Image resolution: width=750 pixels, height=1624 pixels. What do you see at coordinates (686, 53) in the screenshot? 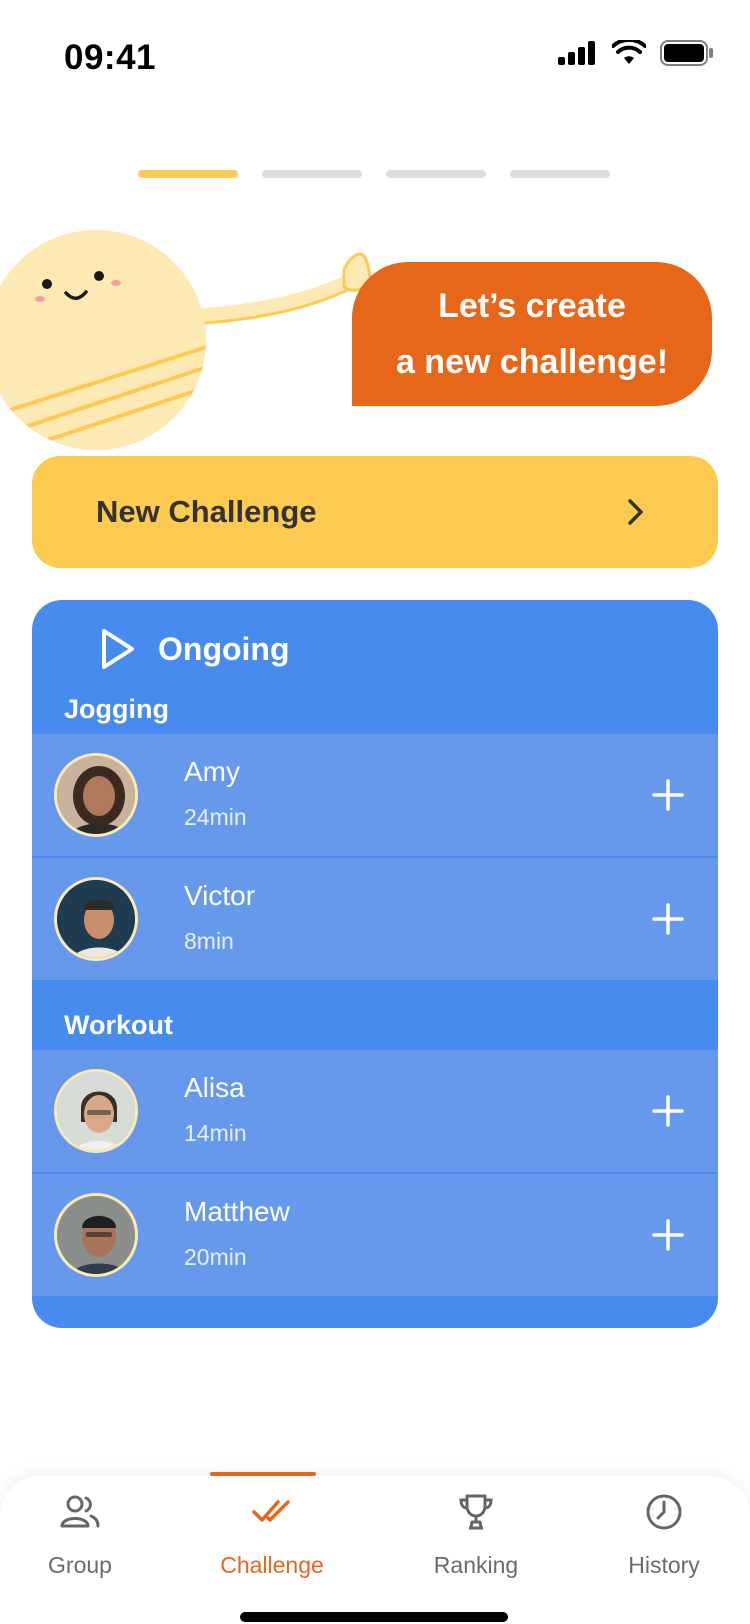
I see `battery-icon` at bounding box center [686, 53].